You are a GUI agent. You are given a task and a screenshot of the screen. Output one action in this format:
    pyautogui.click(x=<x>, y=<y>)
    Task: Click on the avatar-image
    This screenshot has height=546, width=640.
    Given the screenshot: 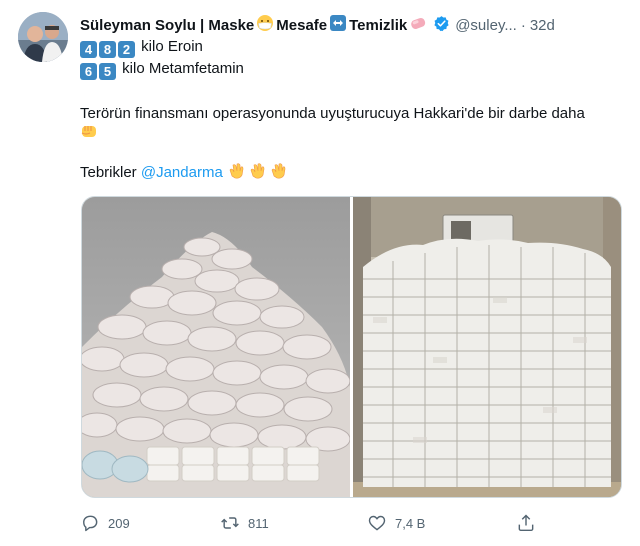 What is the action you would take?
    pyautogui.click(x=43, y=37)
    